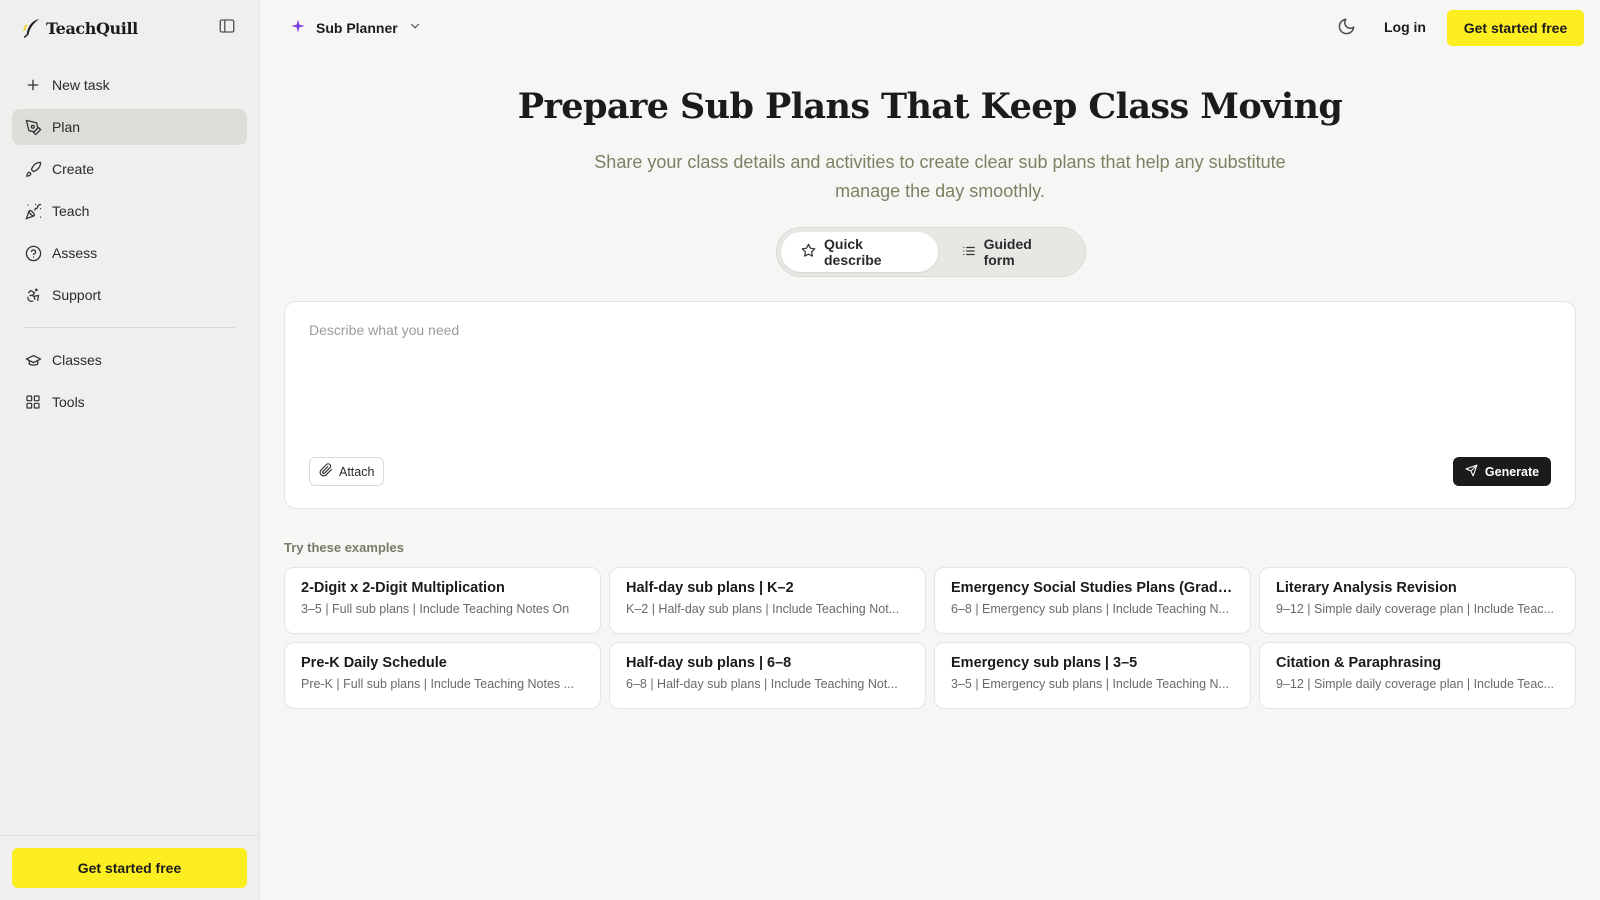  I want to click on tab-guided-form: Guided form, so click(1011, 252).